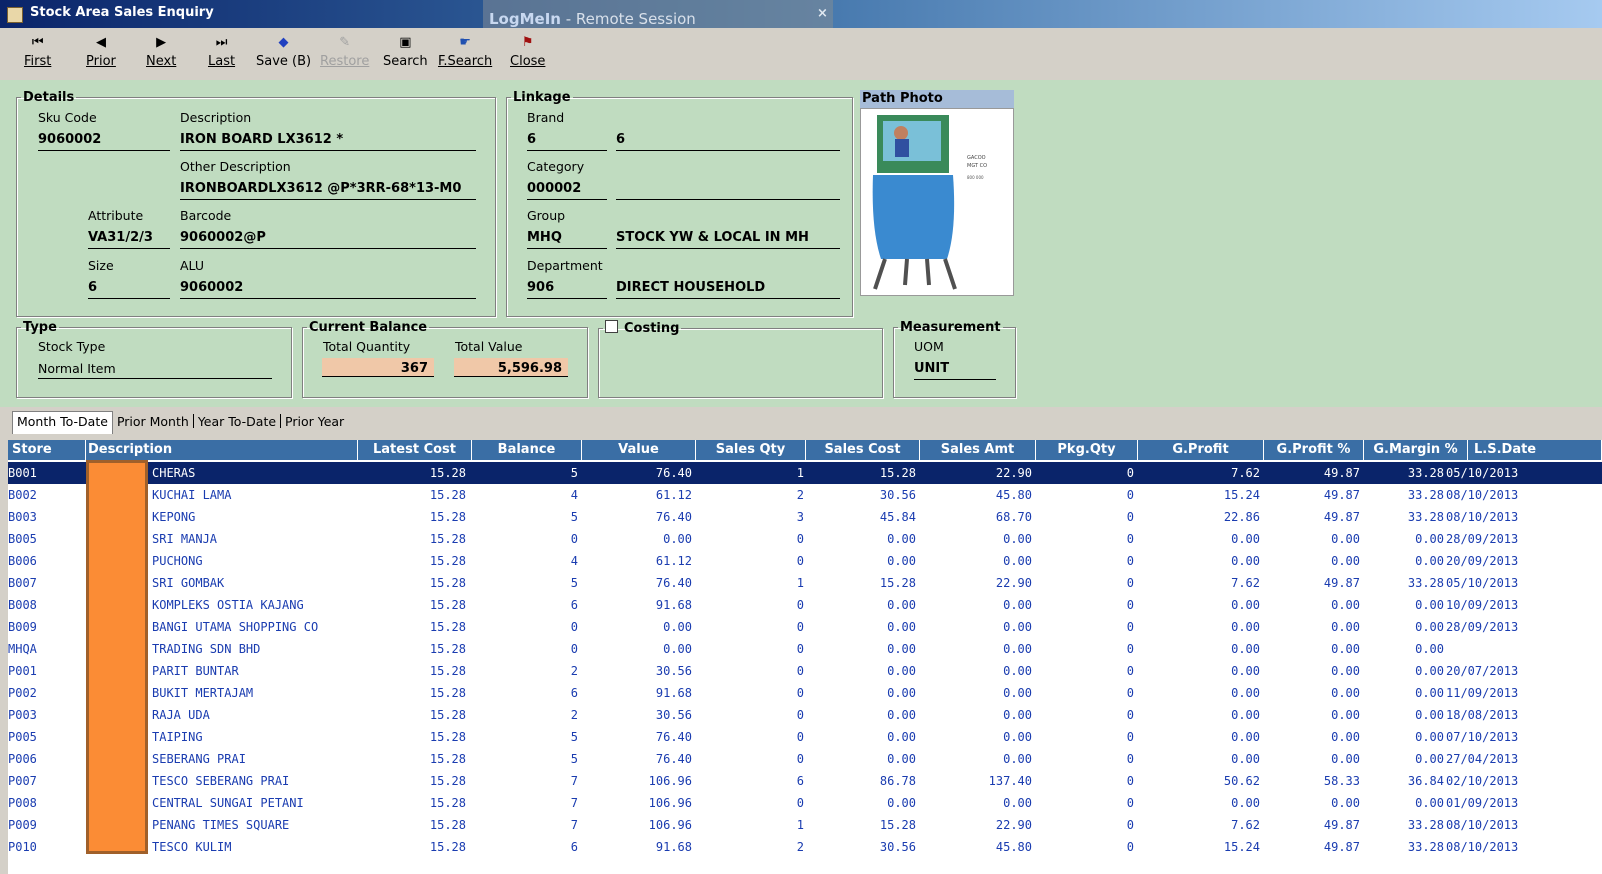 This screenshot has height=874, width=1602. I want to click on department-code-field: 906, so click(567, 289).